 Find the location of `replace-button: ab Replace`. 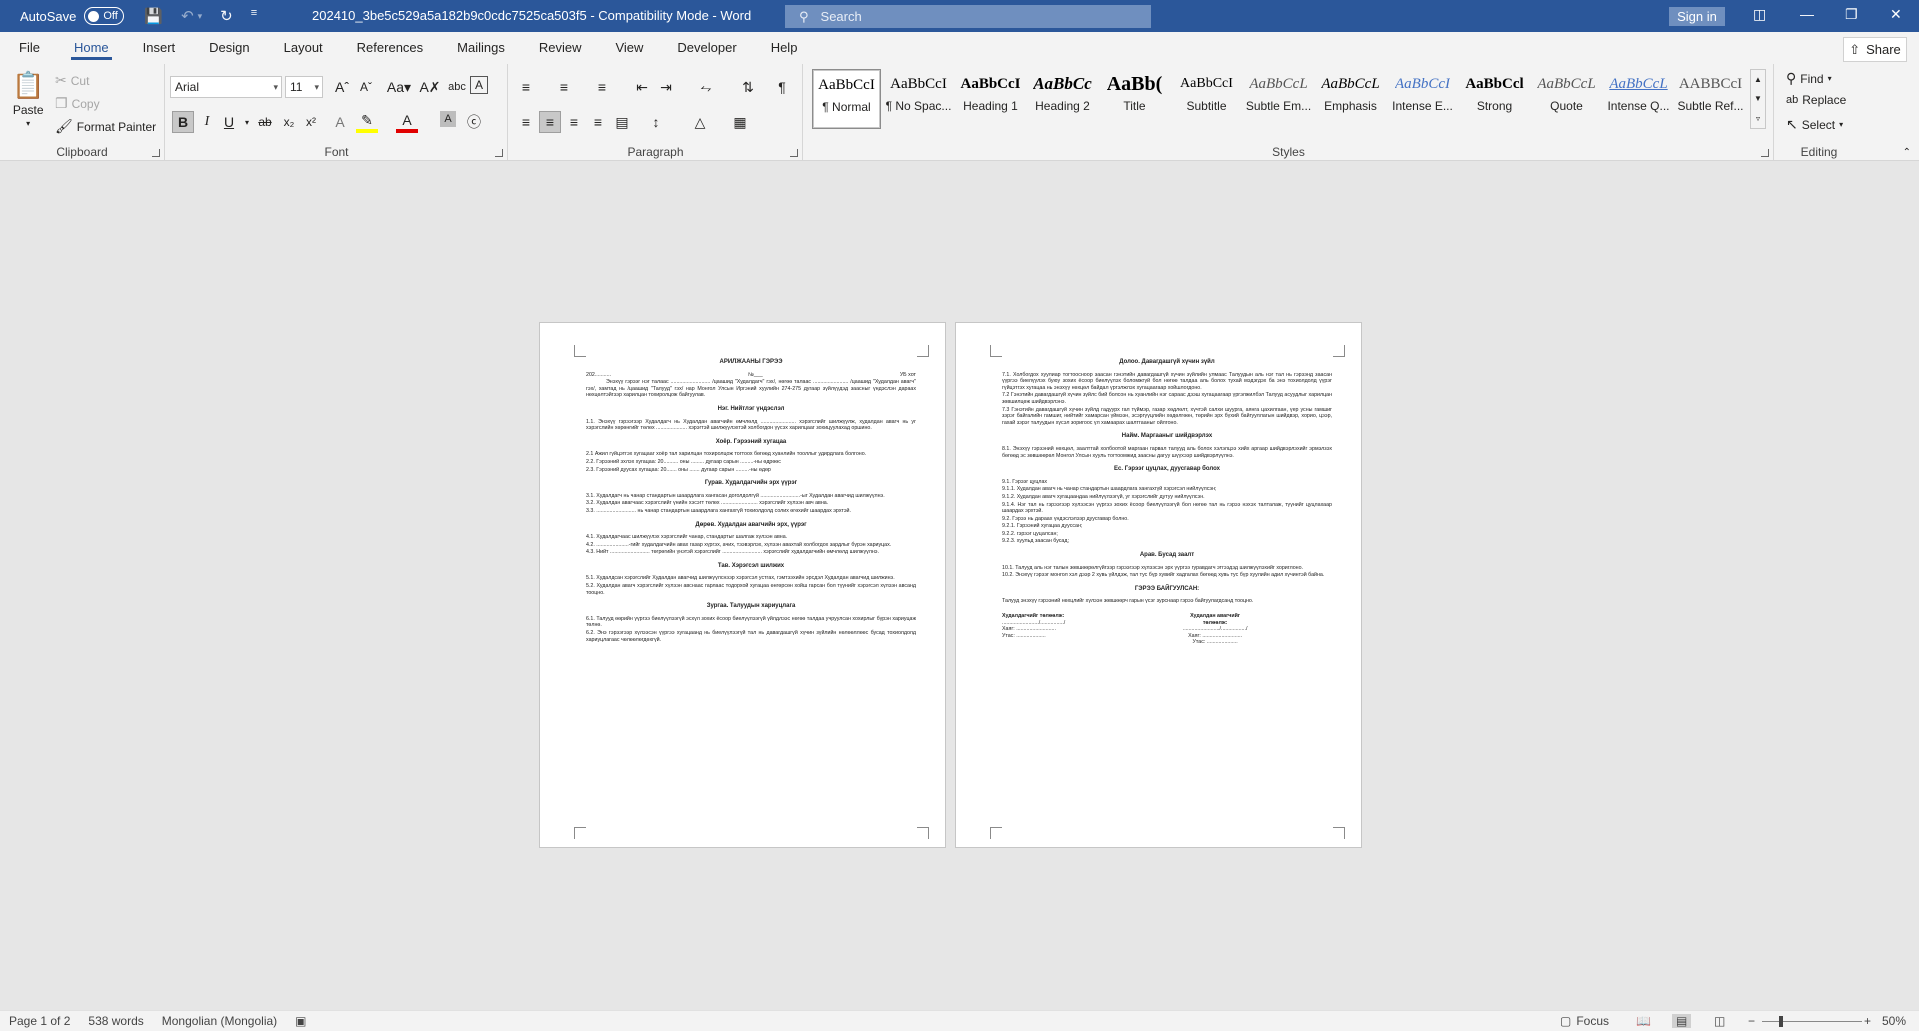

replace-button: ab Replace is located at coordinates (1816, 100).